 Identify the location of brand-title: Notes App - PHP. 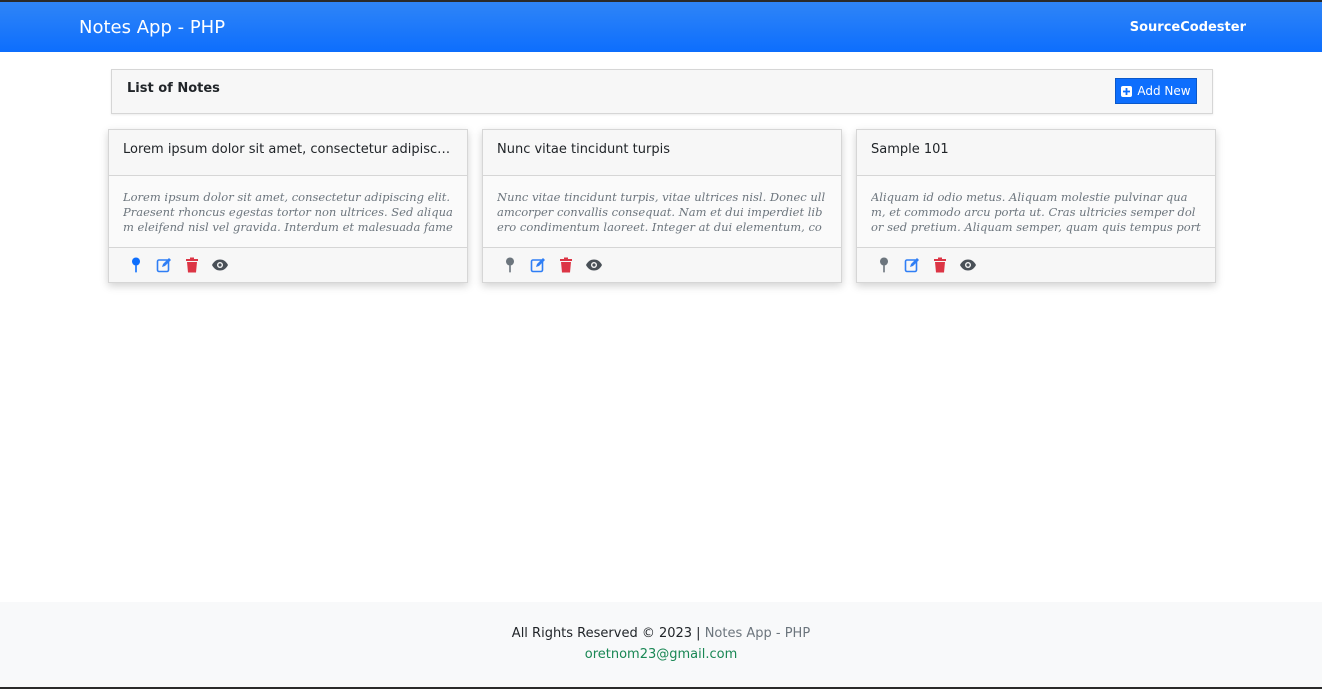
(152, 27).